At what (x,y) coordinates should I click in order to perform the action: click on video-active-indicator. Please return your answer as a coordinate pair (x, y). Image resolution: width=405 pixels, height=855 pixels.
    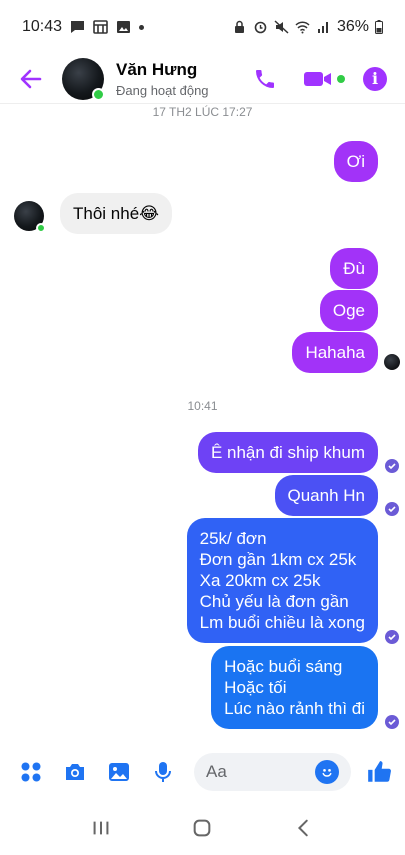
    Looking at the image, I should click on (341, 78).